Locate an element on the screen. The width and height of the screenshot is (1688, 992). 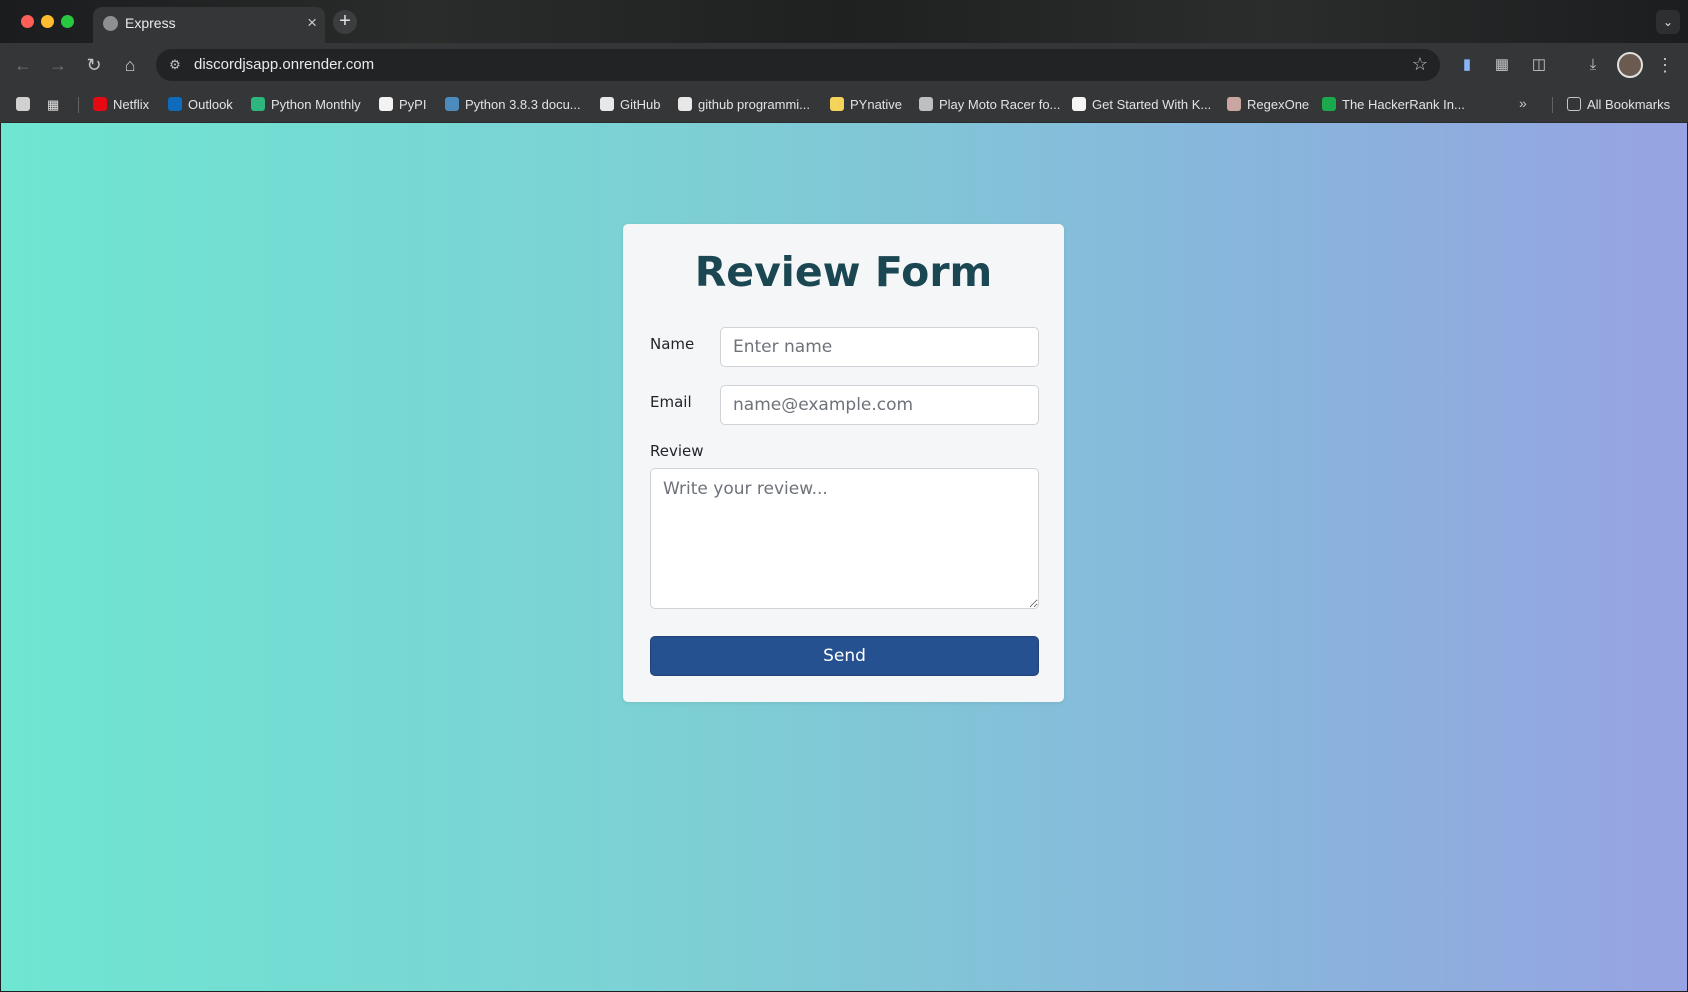
bookmark-item: RegexOne is located at coordinates (1268, 105).